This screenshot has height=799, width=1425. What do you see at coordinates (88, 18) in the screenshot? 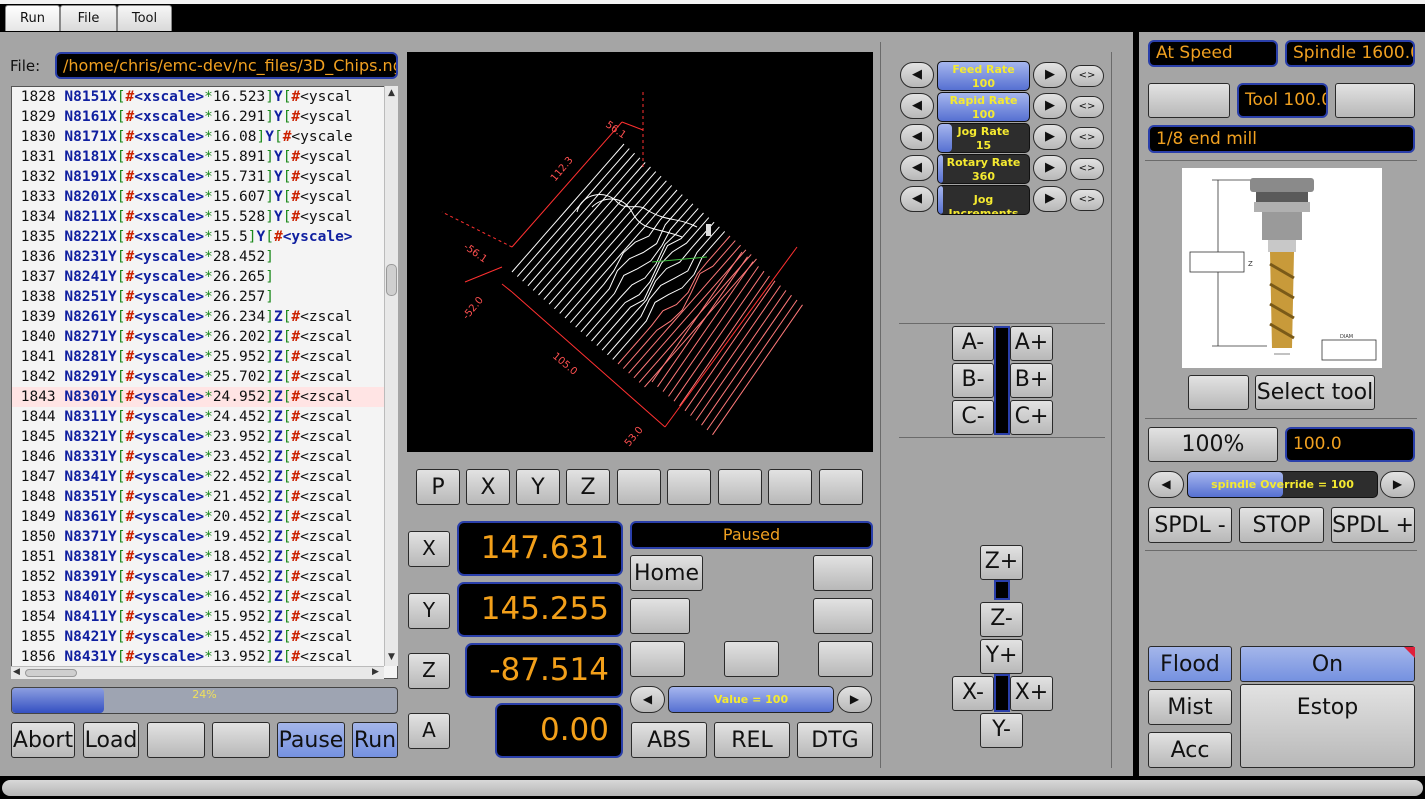
I see `tab-file: File` at bounding box center [88, 18].